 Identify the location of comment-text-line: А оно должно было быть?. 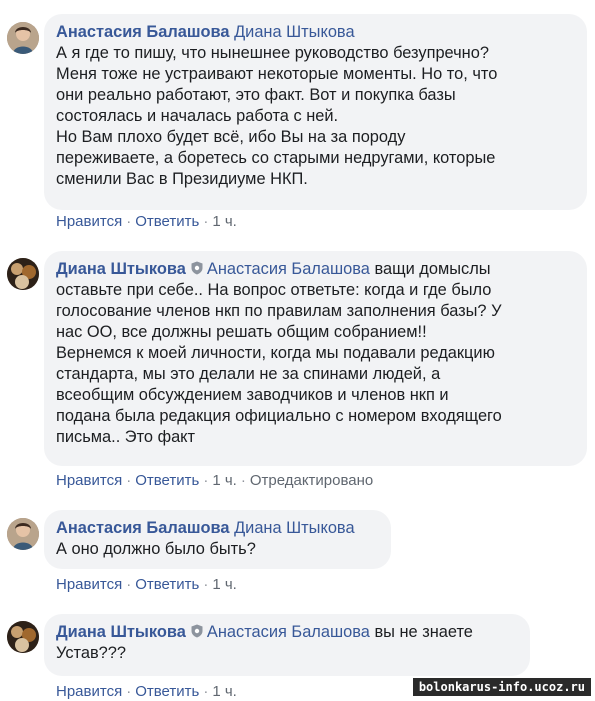
(156, 549).